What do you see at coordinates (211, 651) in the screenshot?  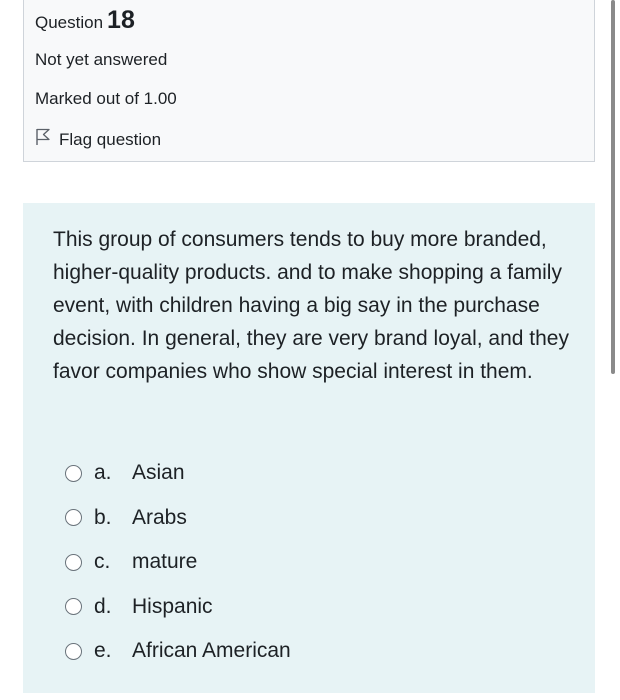 I see `answer-label: African American` at bounding box center [211, 651].